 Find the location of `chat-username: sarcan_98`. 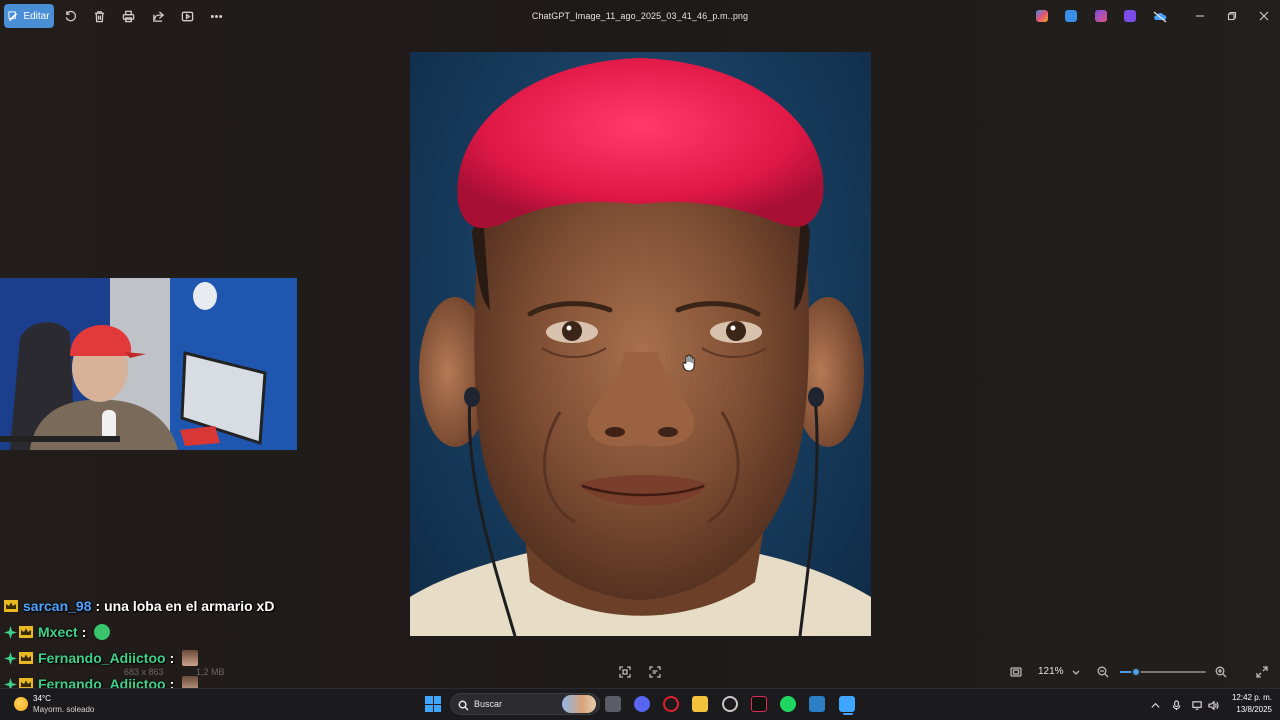

chat-username: sarcan_98 is located at coordinates (57, 606).